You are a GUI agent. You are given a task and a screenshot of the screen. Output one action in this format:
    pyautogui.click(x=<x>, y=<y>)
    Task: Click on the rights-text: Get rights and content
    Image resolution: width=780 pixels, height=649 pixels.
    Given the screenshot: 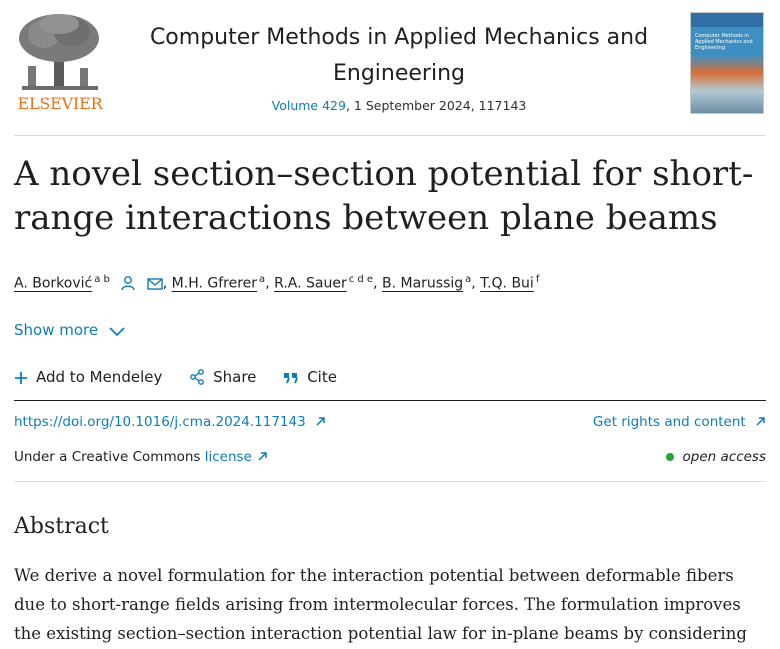 What is the action you would take?
    pyautogui.click(x=669, y=422)
    